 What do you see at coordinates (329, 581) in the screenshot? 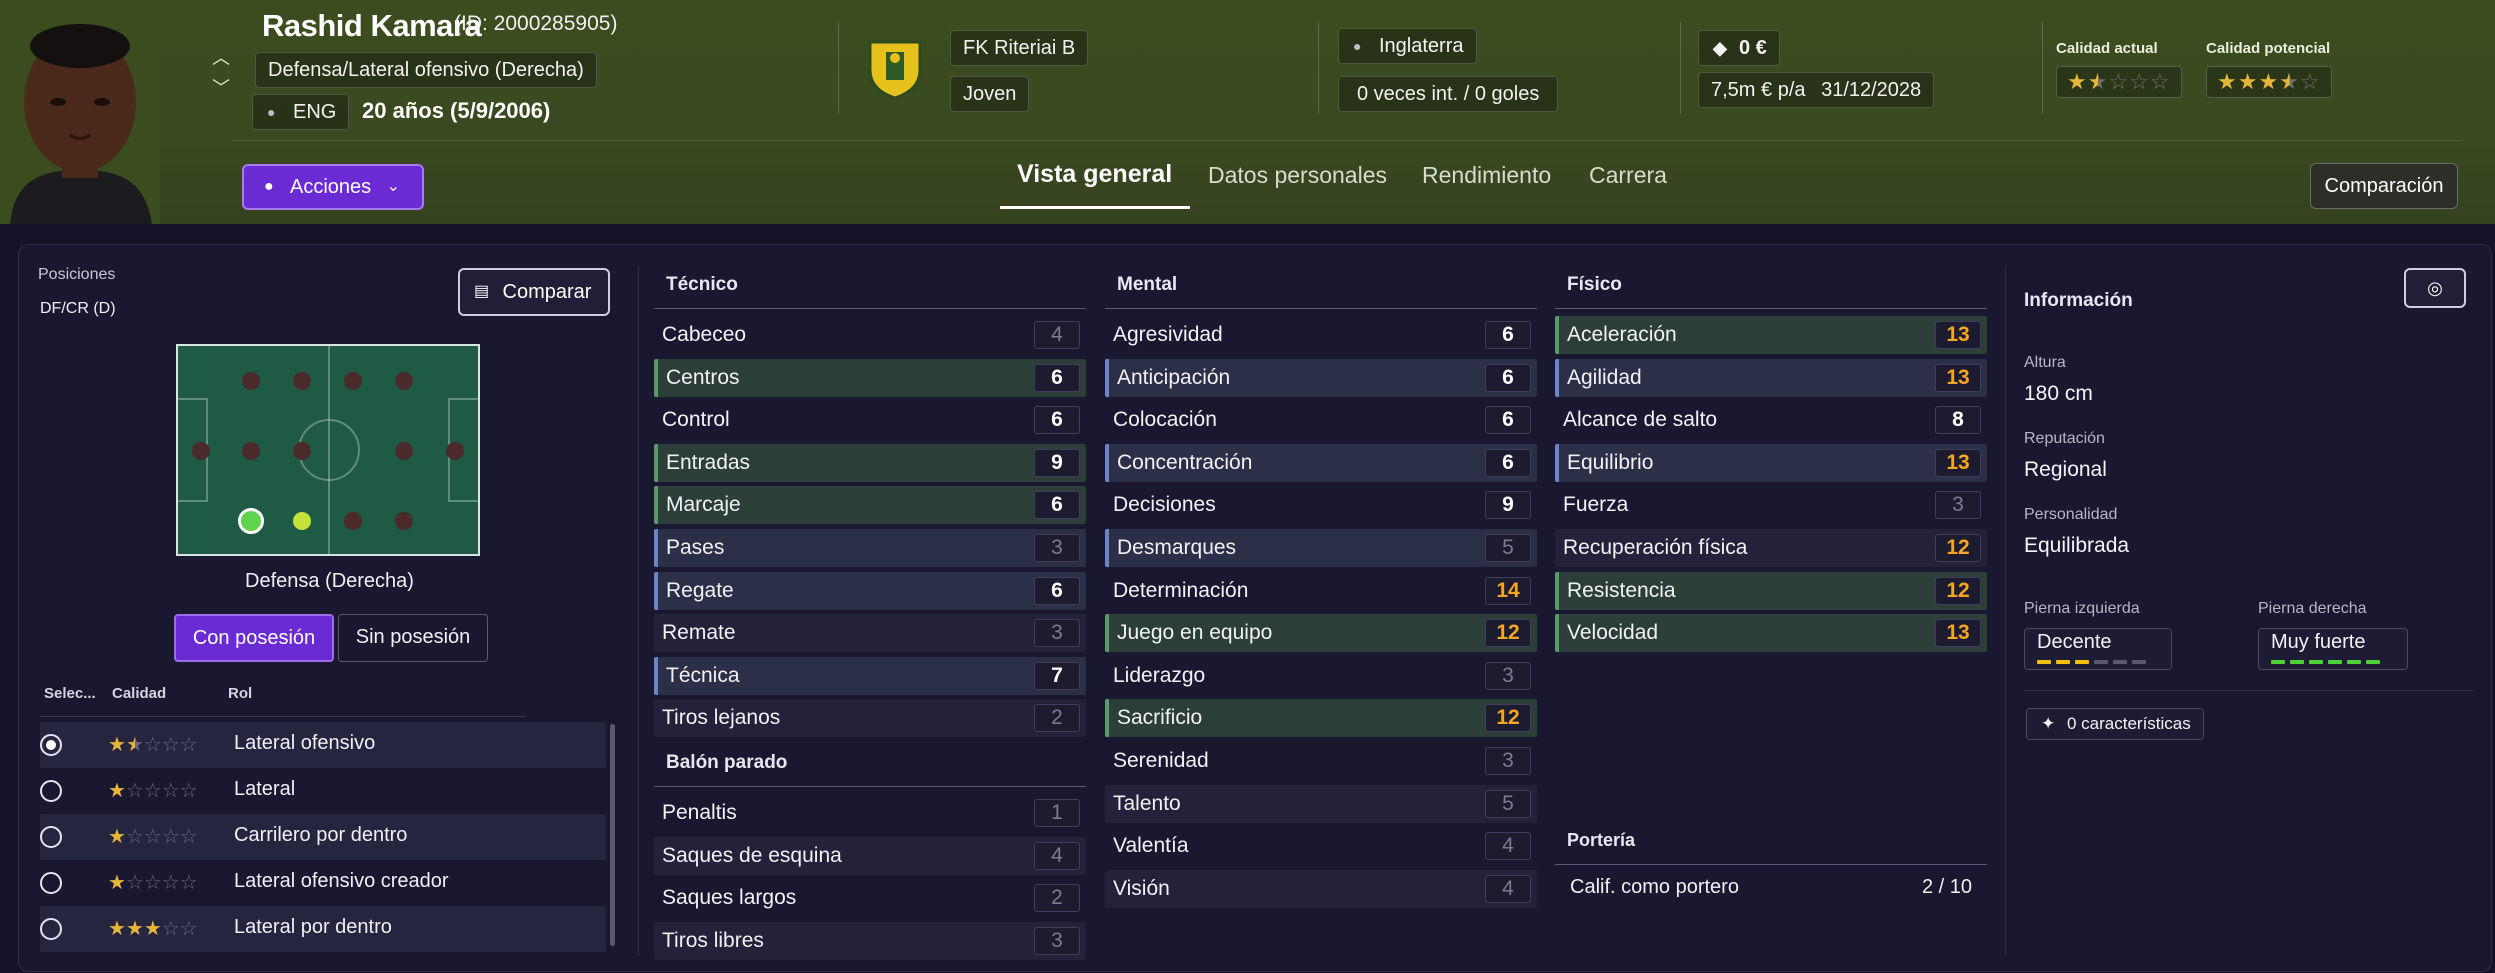
I see `pitch-caption: Defensa (Derecha)` at bounding box center [329, 581].